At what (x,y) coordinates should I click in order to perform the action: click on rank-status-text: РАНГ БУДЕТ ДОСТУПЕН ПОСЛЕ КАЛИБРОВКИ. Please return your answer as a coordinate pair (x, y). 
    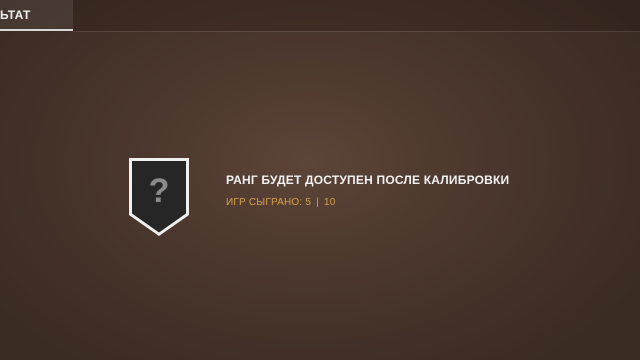
    Looking at the image, I should click on (368, 180).